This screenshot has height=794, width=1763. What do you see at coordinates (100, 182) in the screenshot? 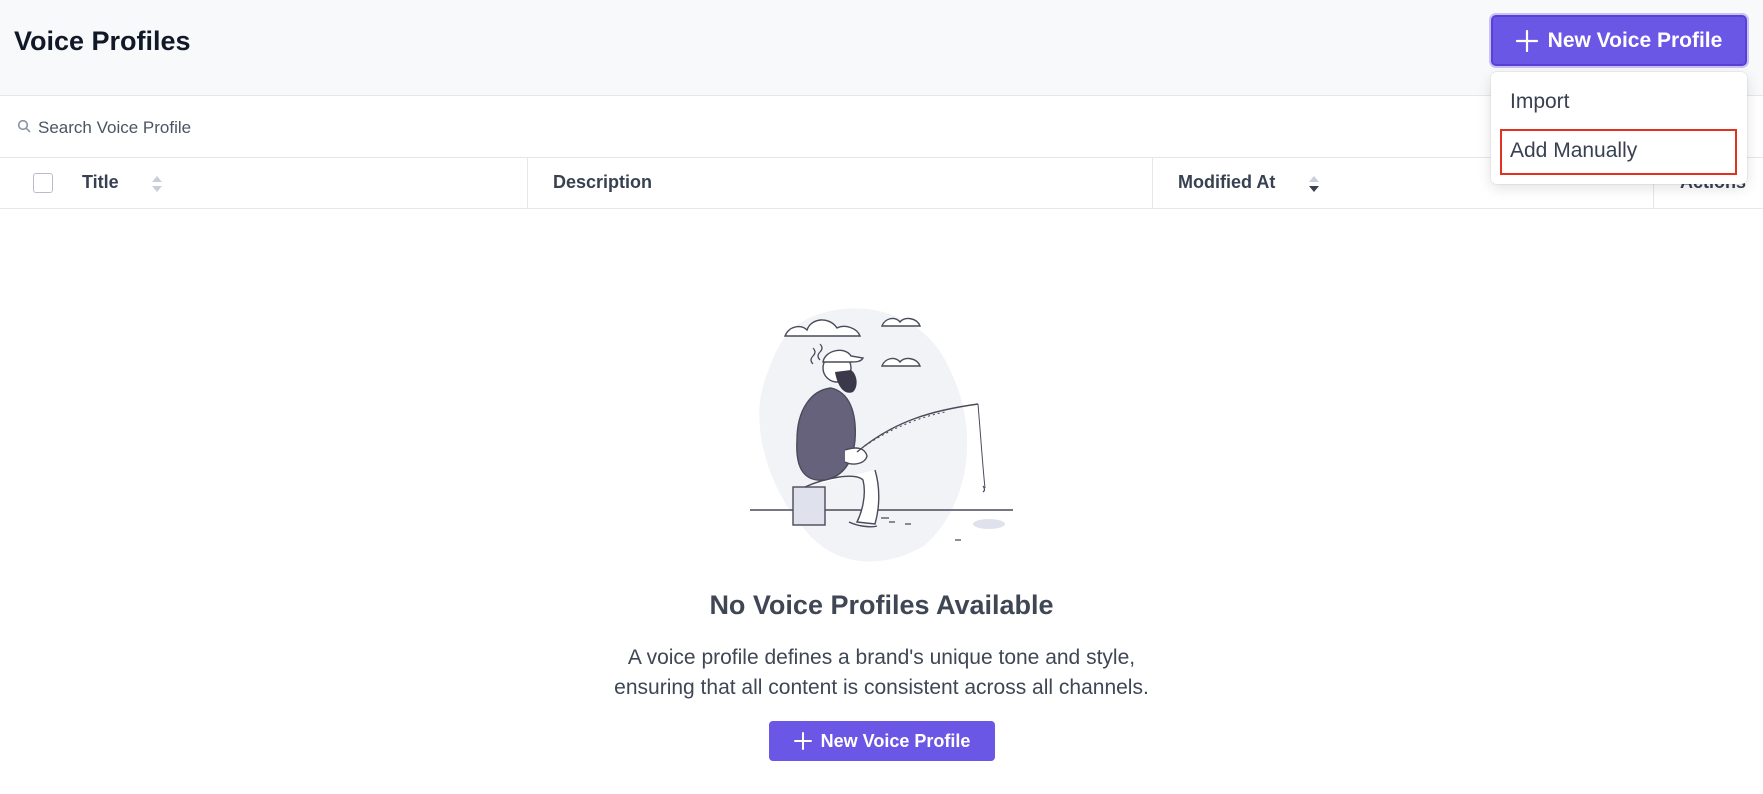
I see `column-header-title: Title` at bounding box center [100, 182].